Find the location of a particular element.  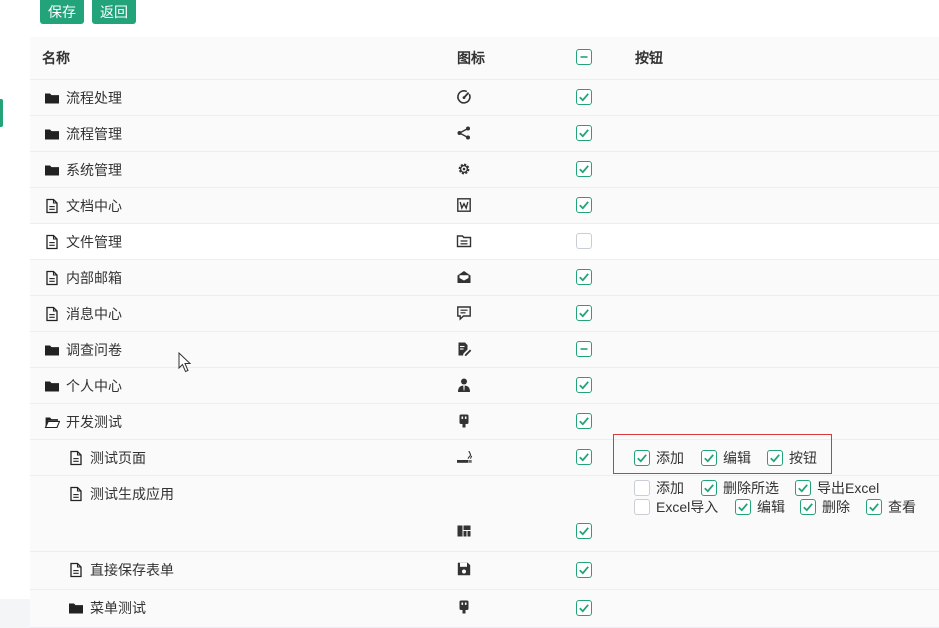

button-permission-buttons-generated-app-0-label: 添加 is located at coordinates (659, 488).